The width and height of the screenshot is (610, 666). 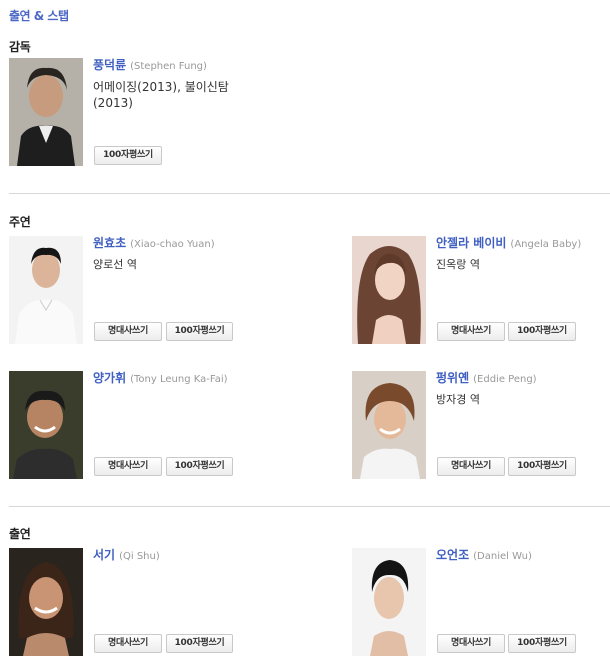 What do you see at coordinates (199, 466) in the screenshot?
I see `lead-review-button-3: 100자평쓰기` at bounding box center [199, 466].